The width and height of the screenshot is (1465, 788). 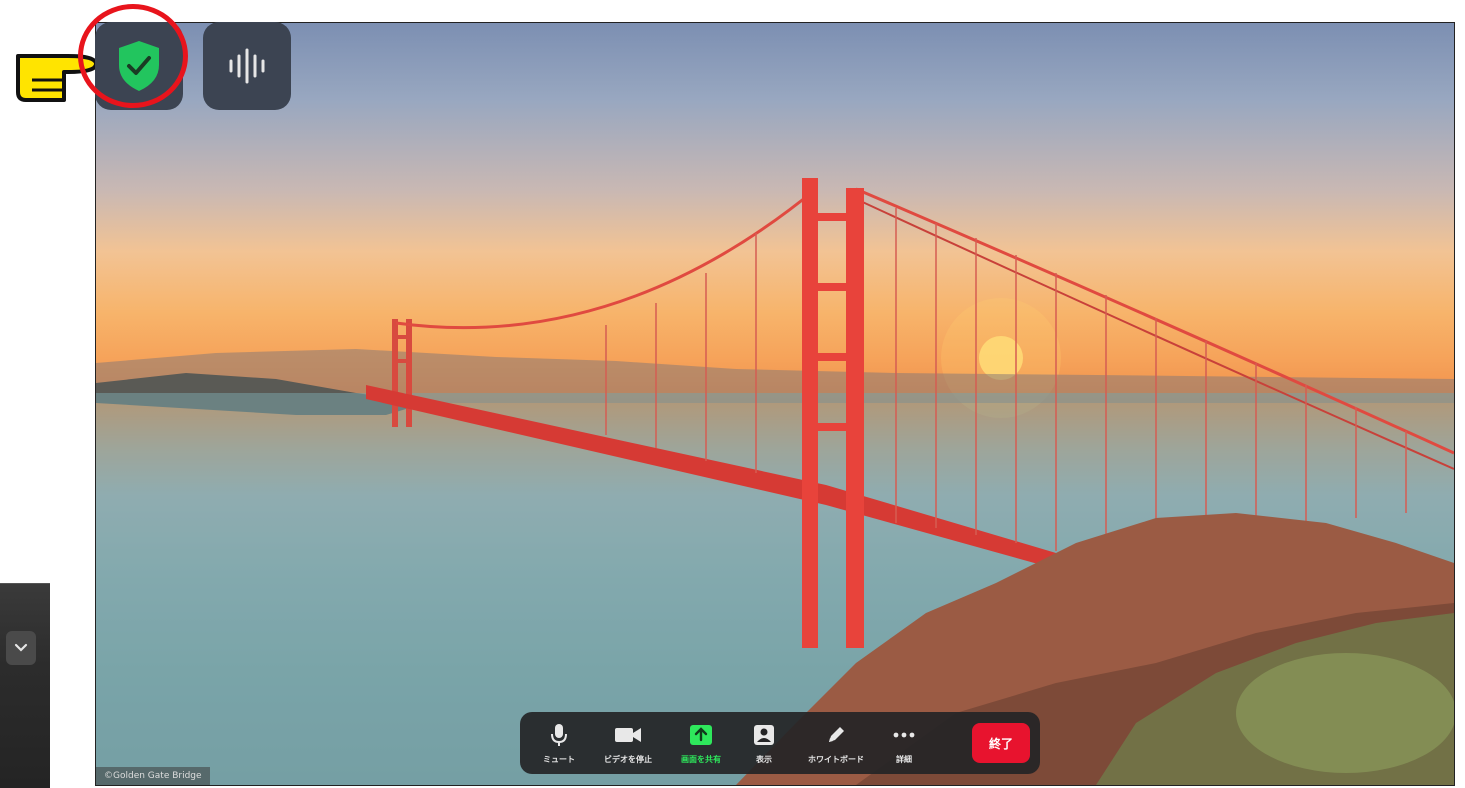 I want to click on mute-label: ミュート, so click(x=559, y=759).